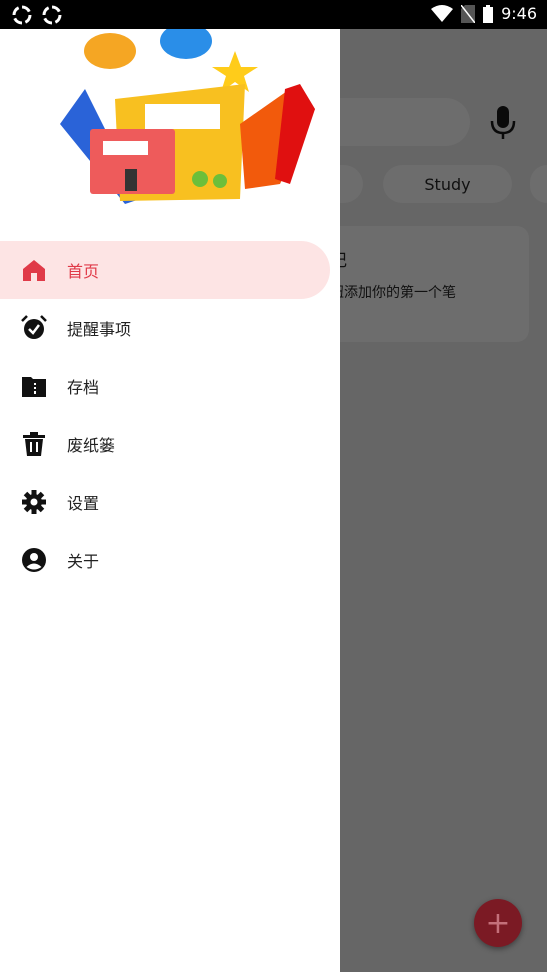 This screenshot has width=547, height=972. I want to click on add-note-button: +, so click(498, 923).